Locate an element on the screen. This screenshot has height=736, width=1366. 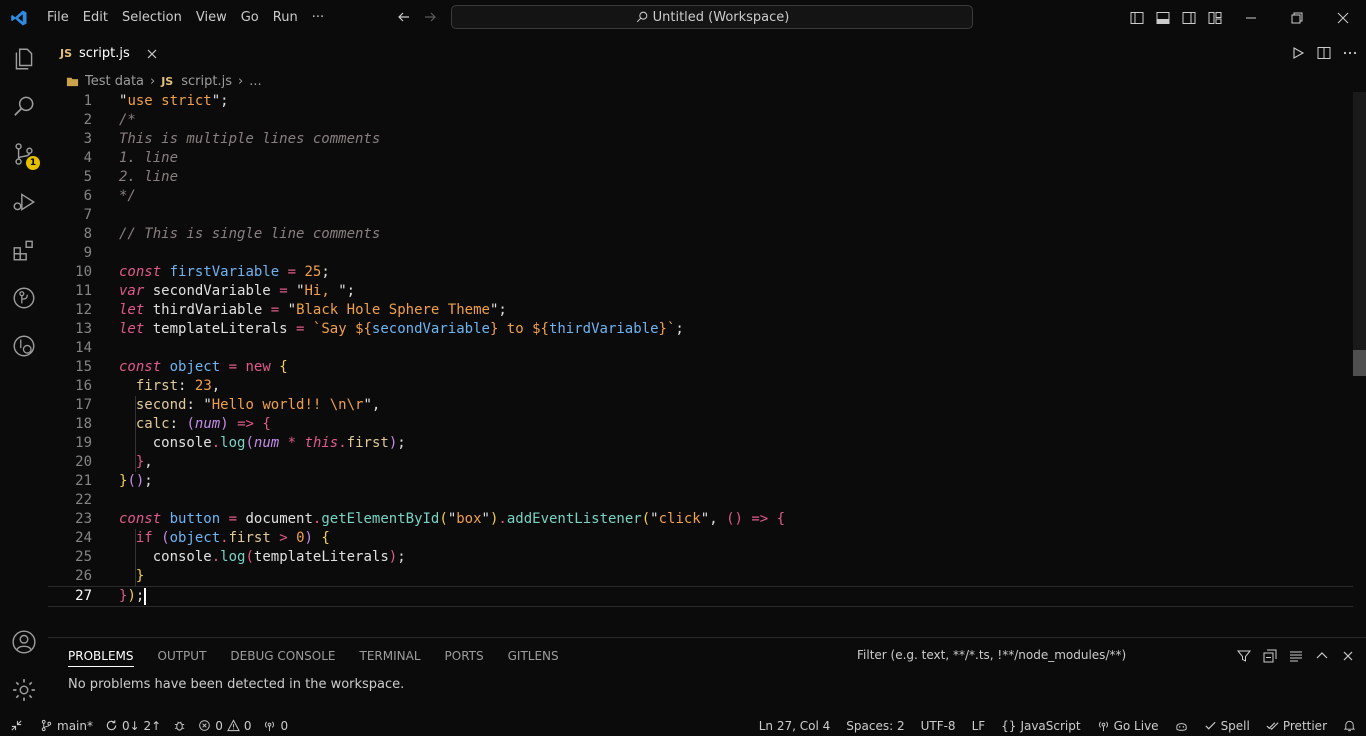
manage-button is located at coordinates (24, 690).